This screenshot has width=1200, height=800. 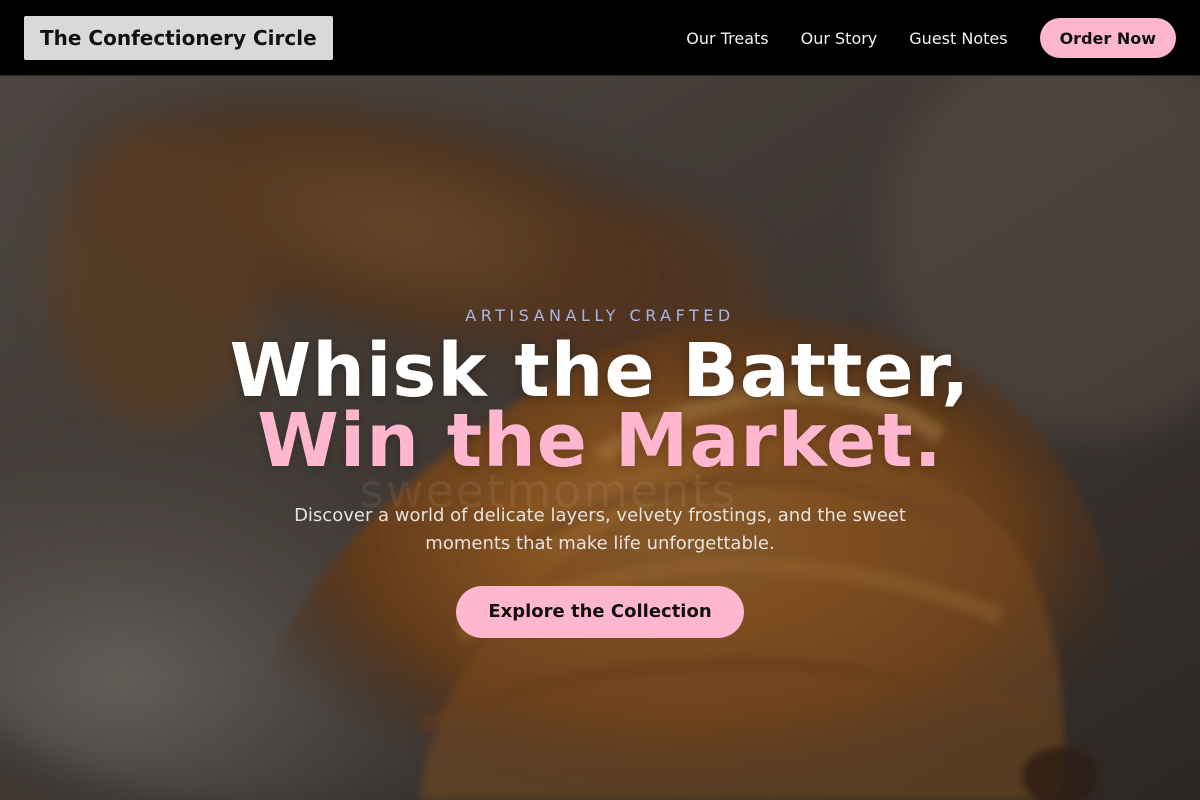 I want to click on site-logo: The Confectionery Circle, so click(x=178, y=38).